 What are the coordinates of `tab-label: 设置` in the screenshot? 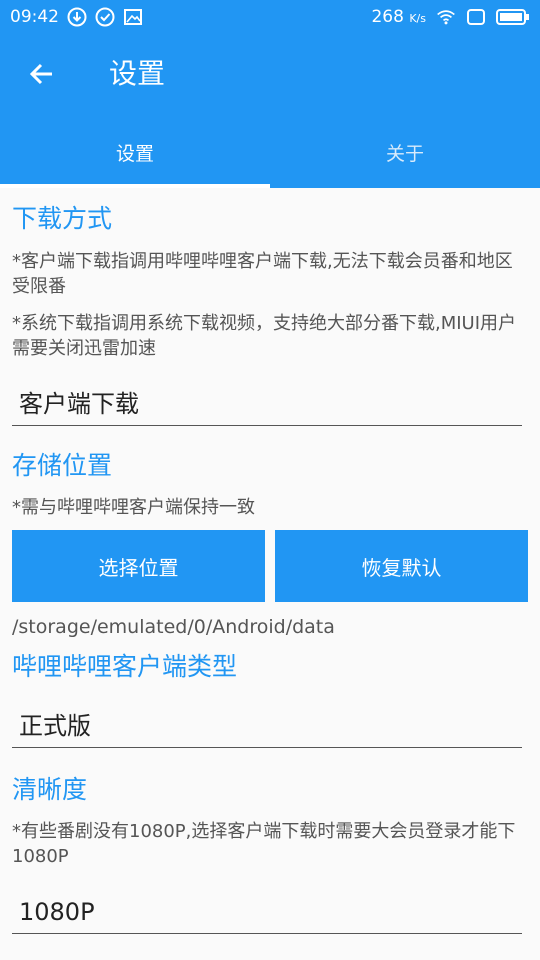 It's located at (134, 153).